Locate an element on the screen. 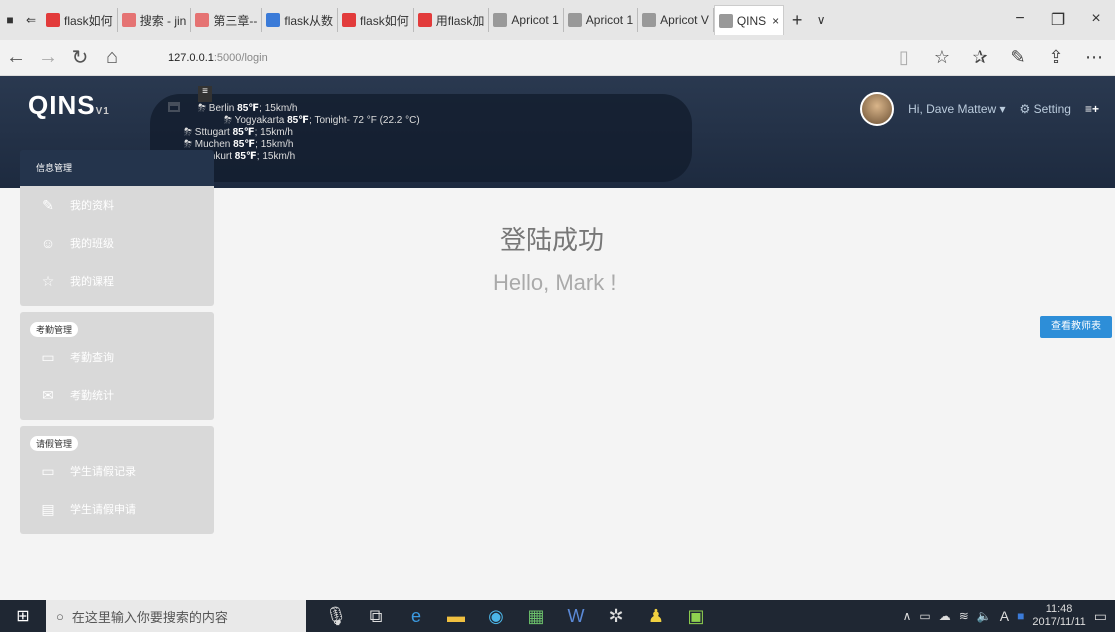  file-explorer-icon: ▬ is located at coordinates (456, 616).